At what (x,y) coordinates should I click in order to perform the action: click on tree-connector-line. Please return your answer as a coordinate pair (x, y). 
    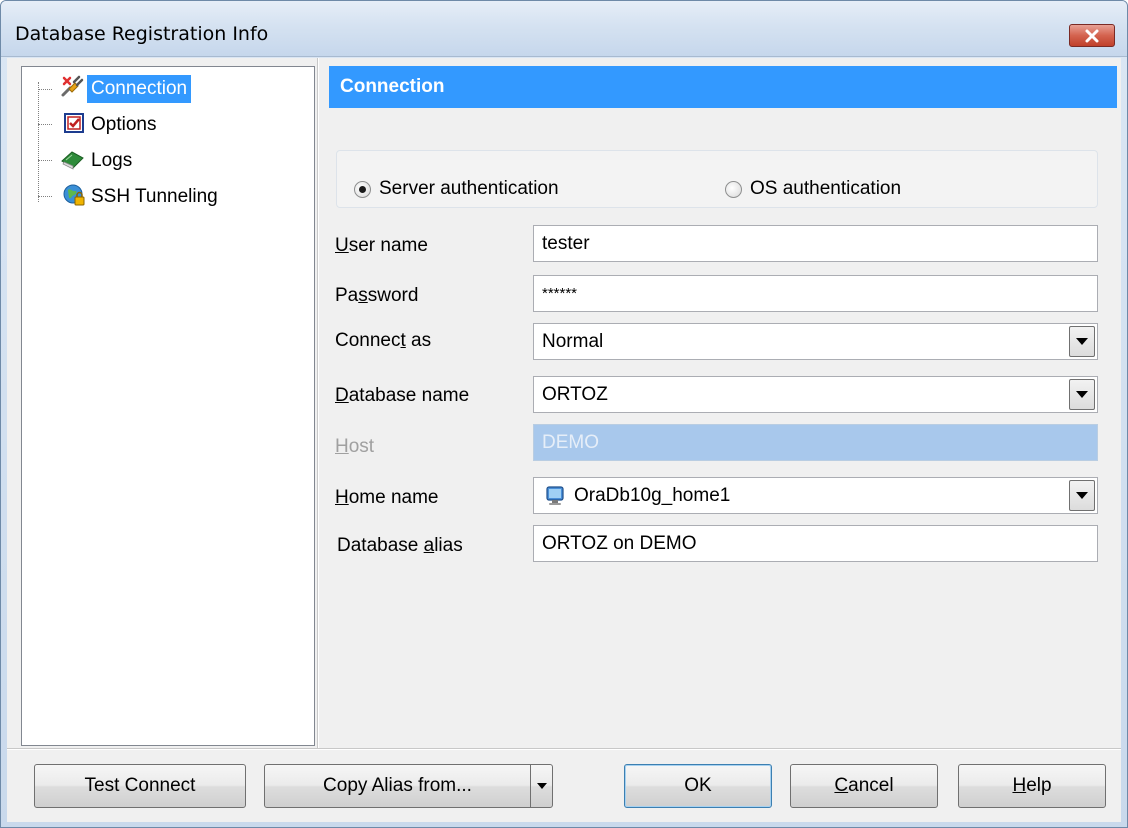
    Looking at the image, I should click on (38, 142).